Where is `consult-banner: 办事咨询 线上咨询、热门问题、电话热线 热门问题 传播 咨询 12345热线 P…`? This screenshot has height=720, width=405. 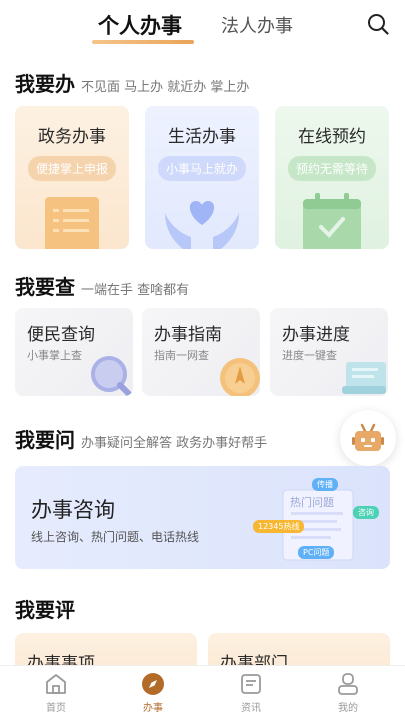
consult-banner: 办事咨询 线上咨询、热门问题、电话热线 热门问题 传播 咨询 12345热线 P… is located at coordinates (202, 517).